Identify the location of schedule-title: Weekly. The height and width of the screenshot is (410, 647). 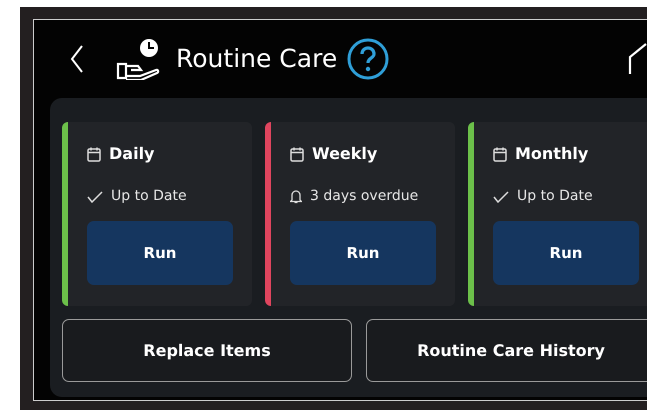
(345, 154).